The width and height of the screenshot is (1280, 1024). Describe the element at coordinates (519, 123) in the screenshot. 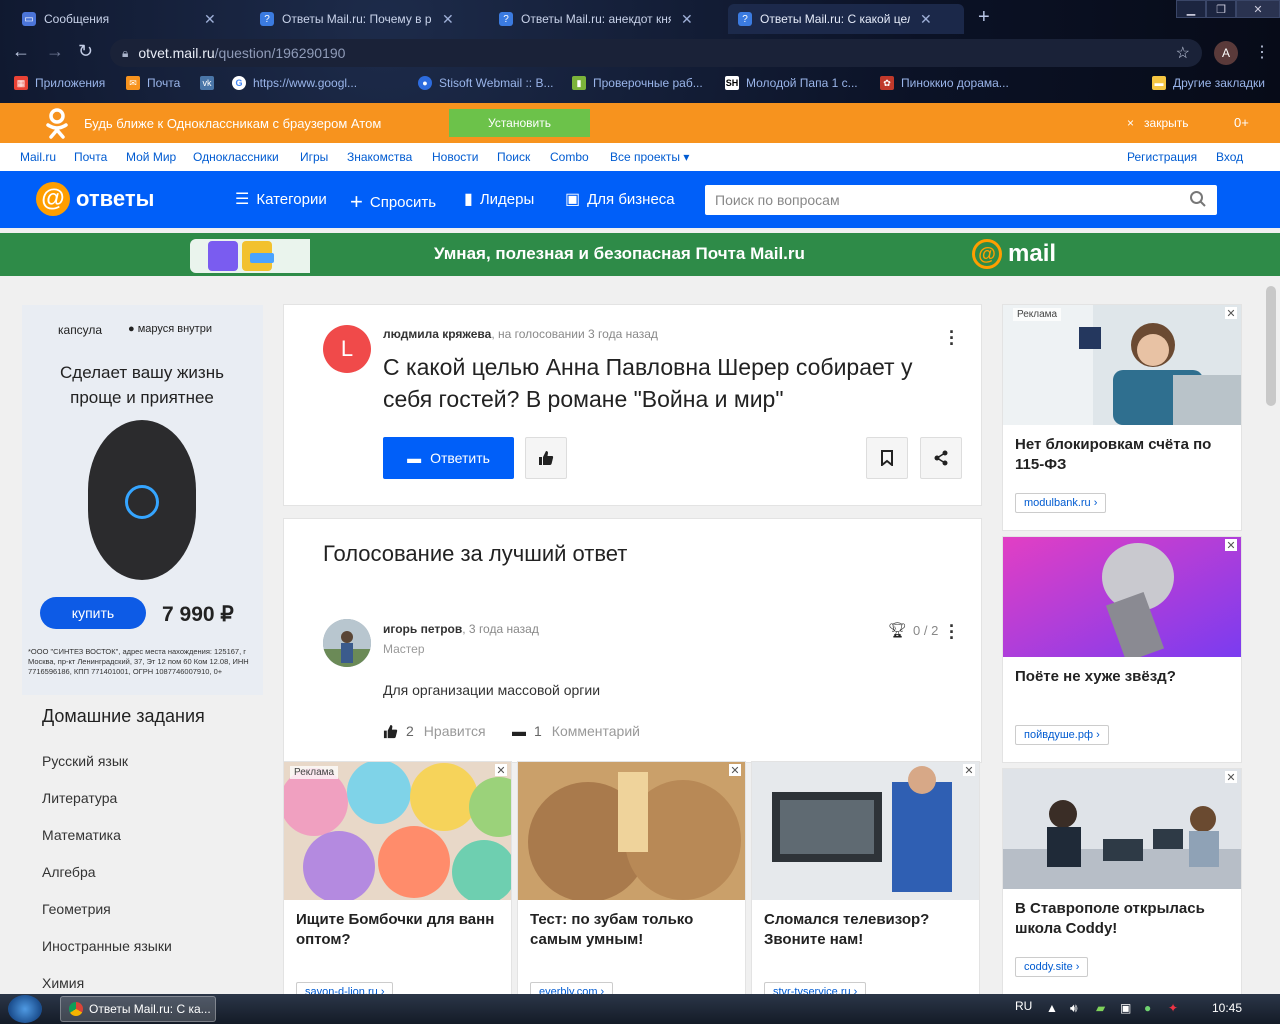

I see `install-button: Установить` at that location.